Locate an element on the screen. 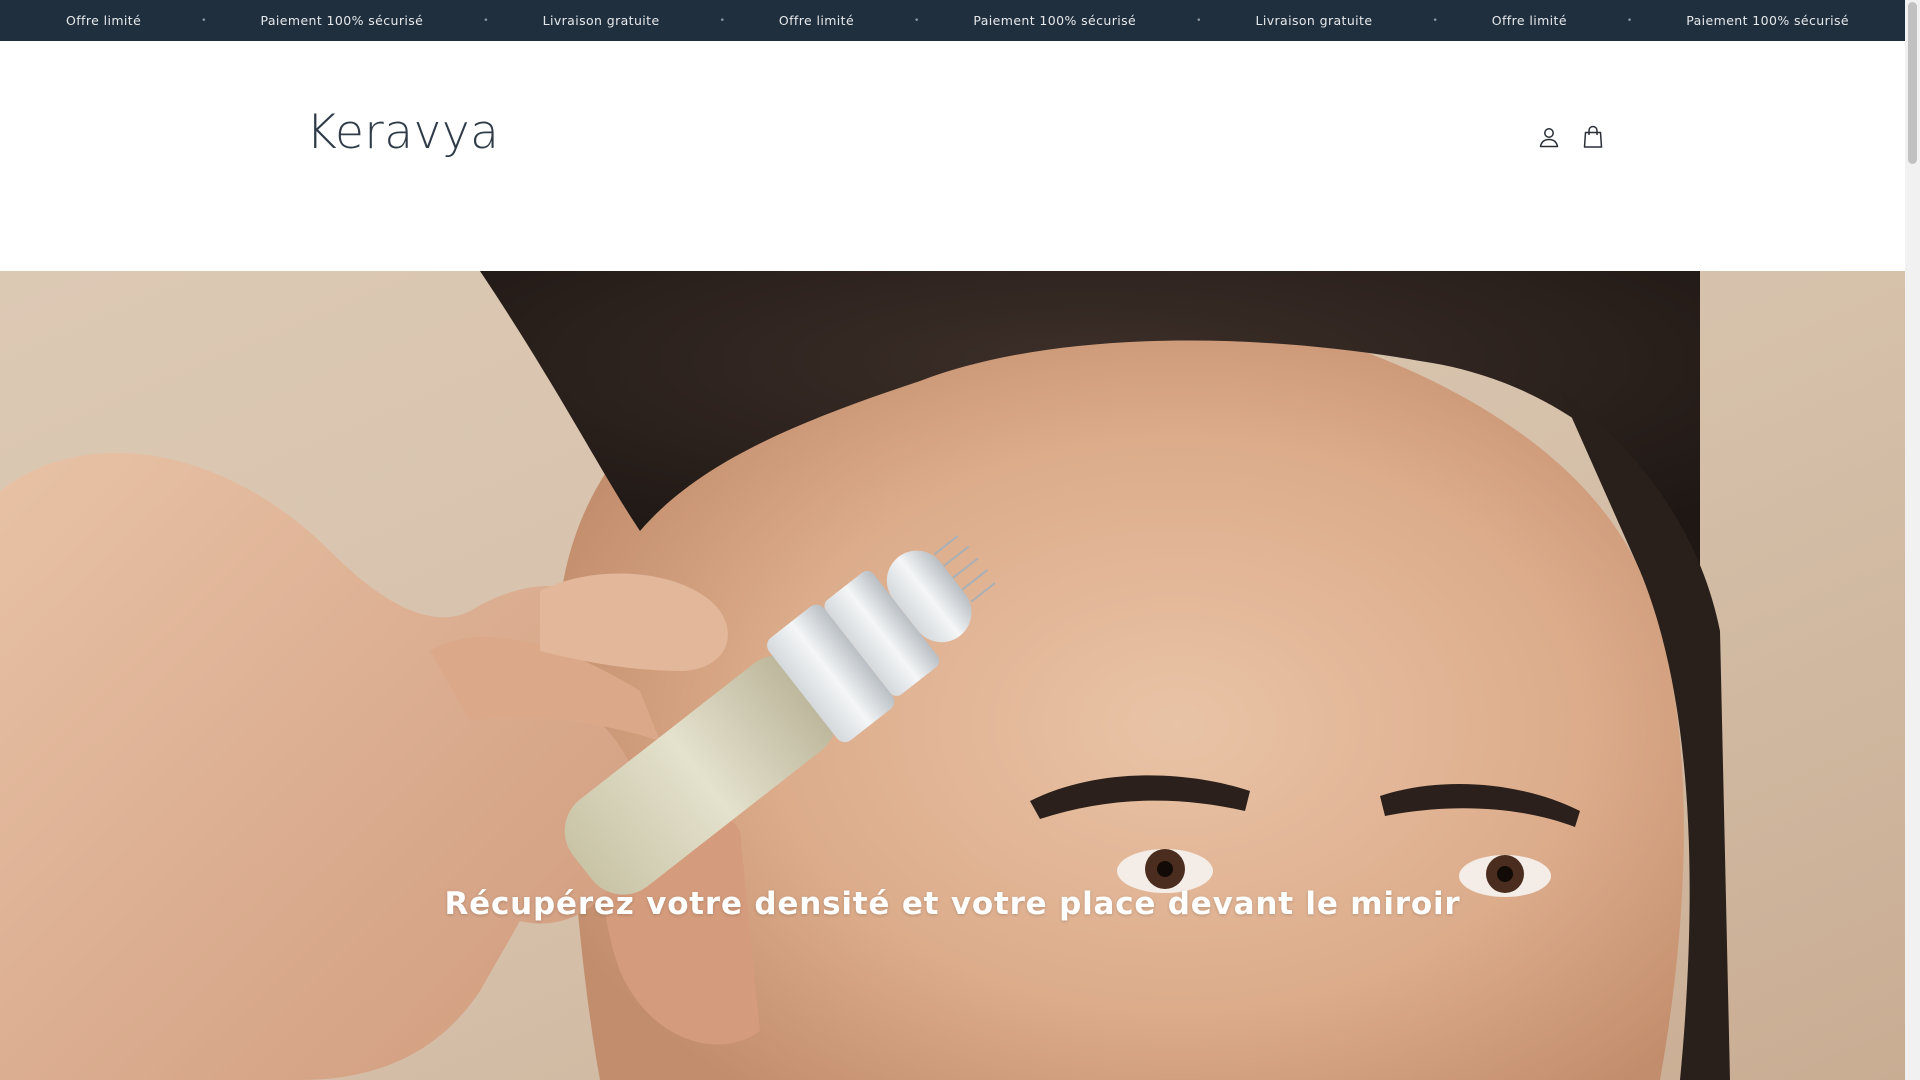  account-button is located at coordinates (1549, 137).